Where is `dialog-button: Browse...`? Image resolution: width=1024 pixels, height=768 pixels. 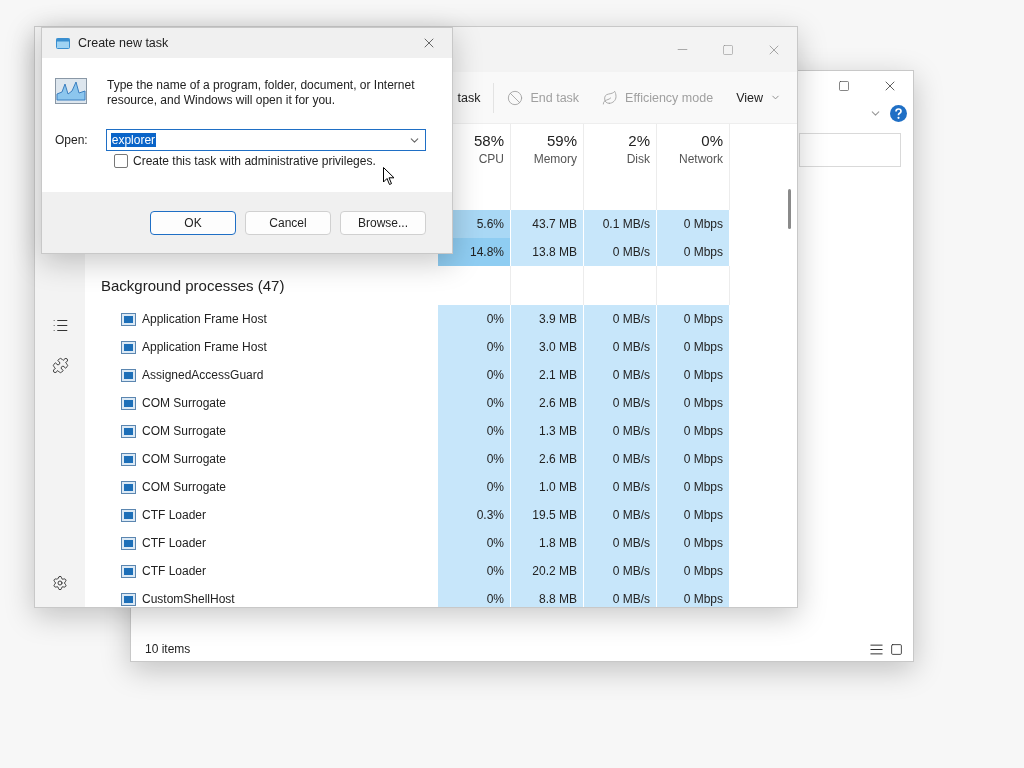 dialog-button: Browse... is located at coordinates (383, 222).